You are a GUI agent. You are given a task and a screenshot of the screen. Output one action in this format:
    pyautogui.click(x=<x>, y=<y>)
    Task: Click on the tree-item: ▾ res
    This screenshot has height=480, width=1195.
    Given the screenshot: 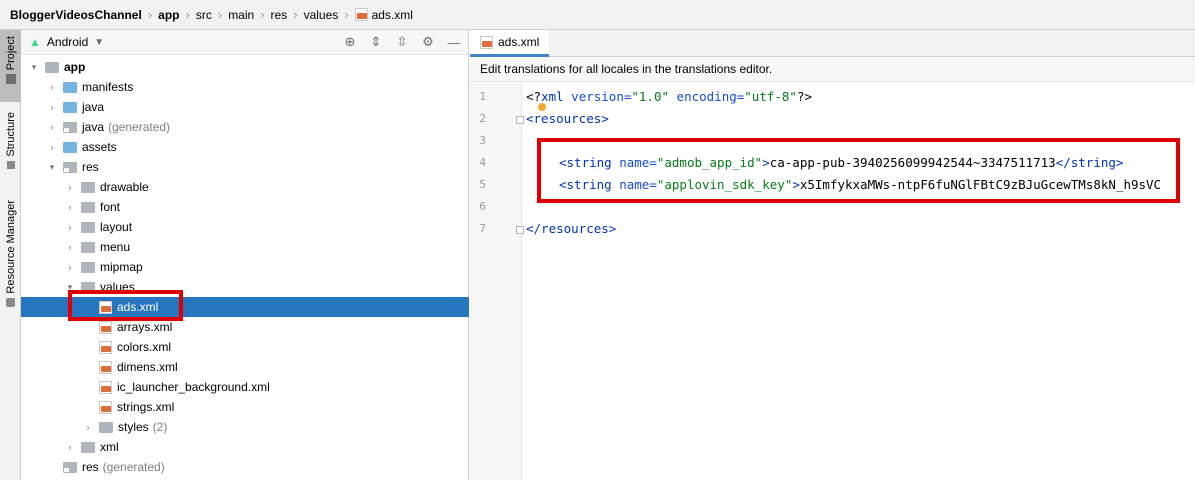 What is the action you would take?
    pyautogui.click(x=245, y=167)
    